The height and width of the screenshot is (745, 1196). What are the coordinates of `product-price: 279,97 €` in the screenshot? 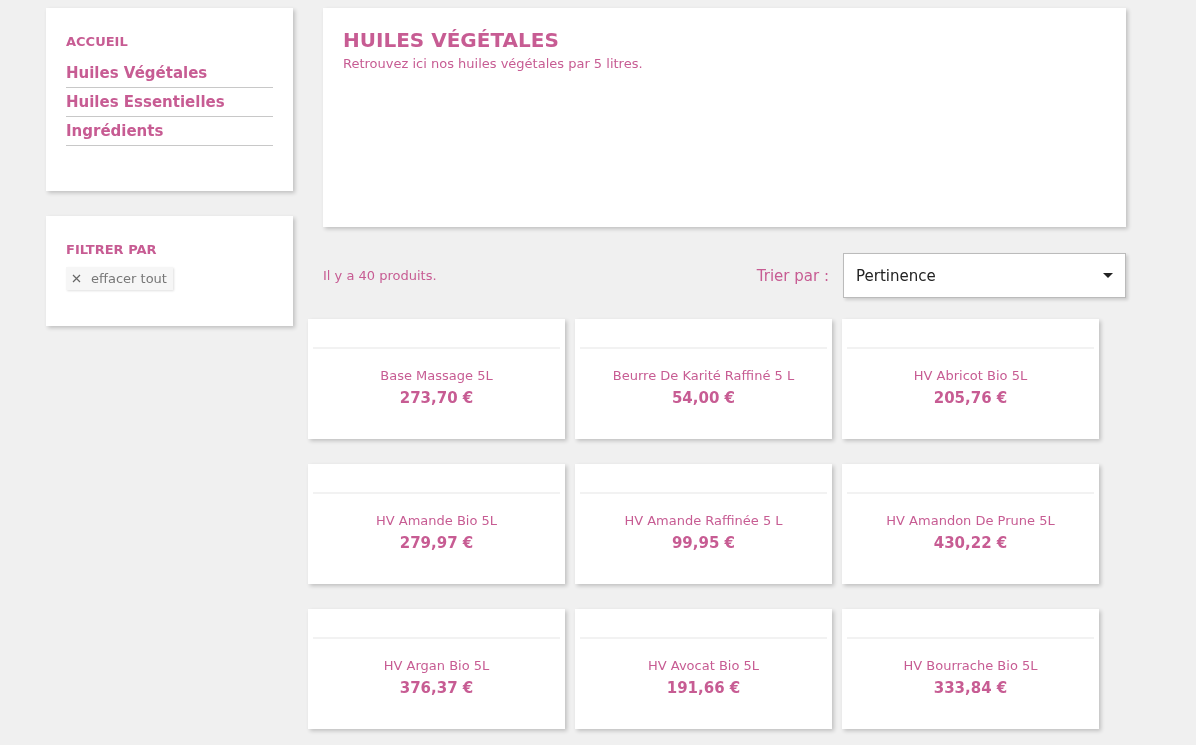 It's located at (436, 543).